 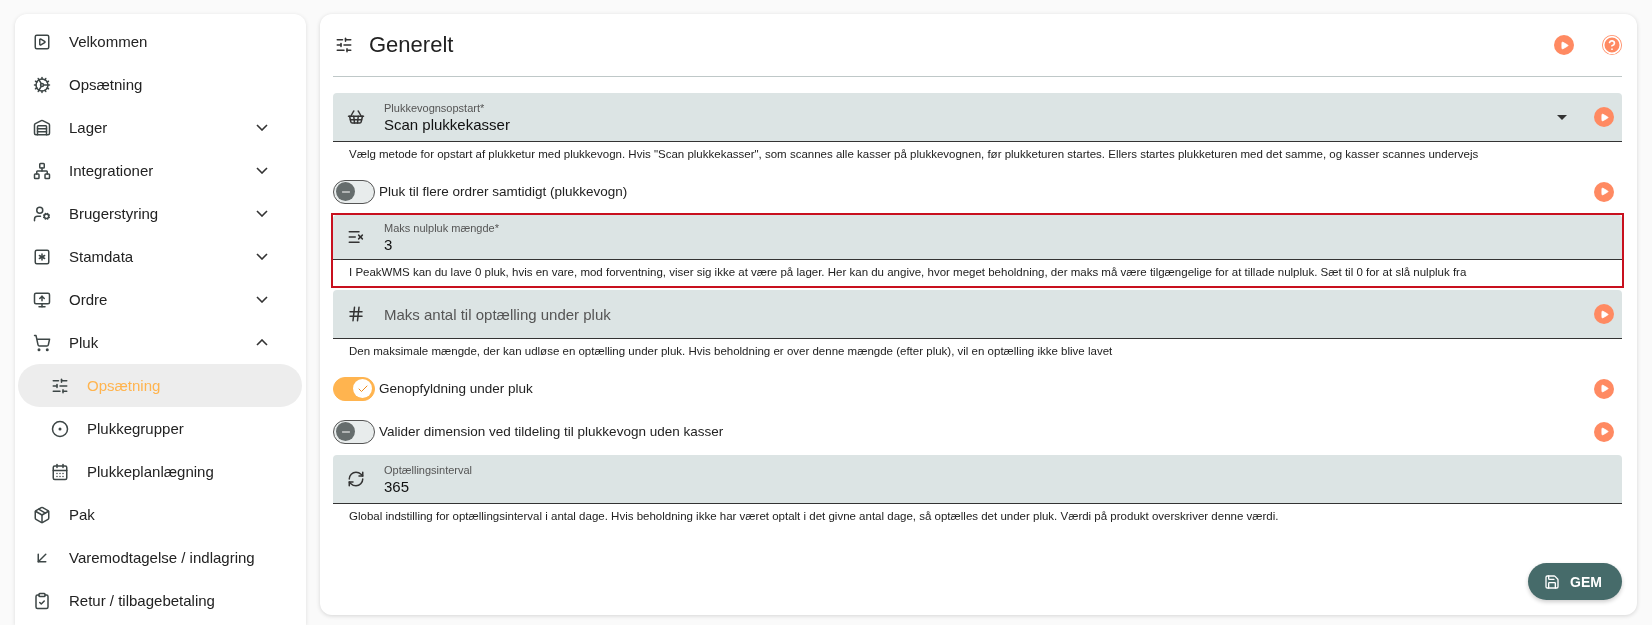 I want to click on input-field: Optællingsinterval 365, so click(x=977, y=479).